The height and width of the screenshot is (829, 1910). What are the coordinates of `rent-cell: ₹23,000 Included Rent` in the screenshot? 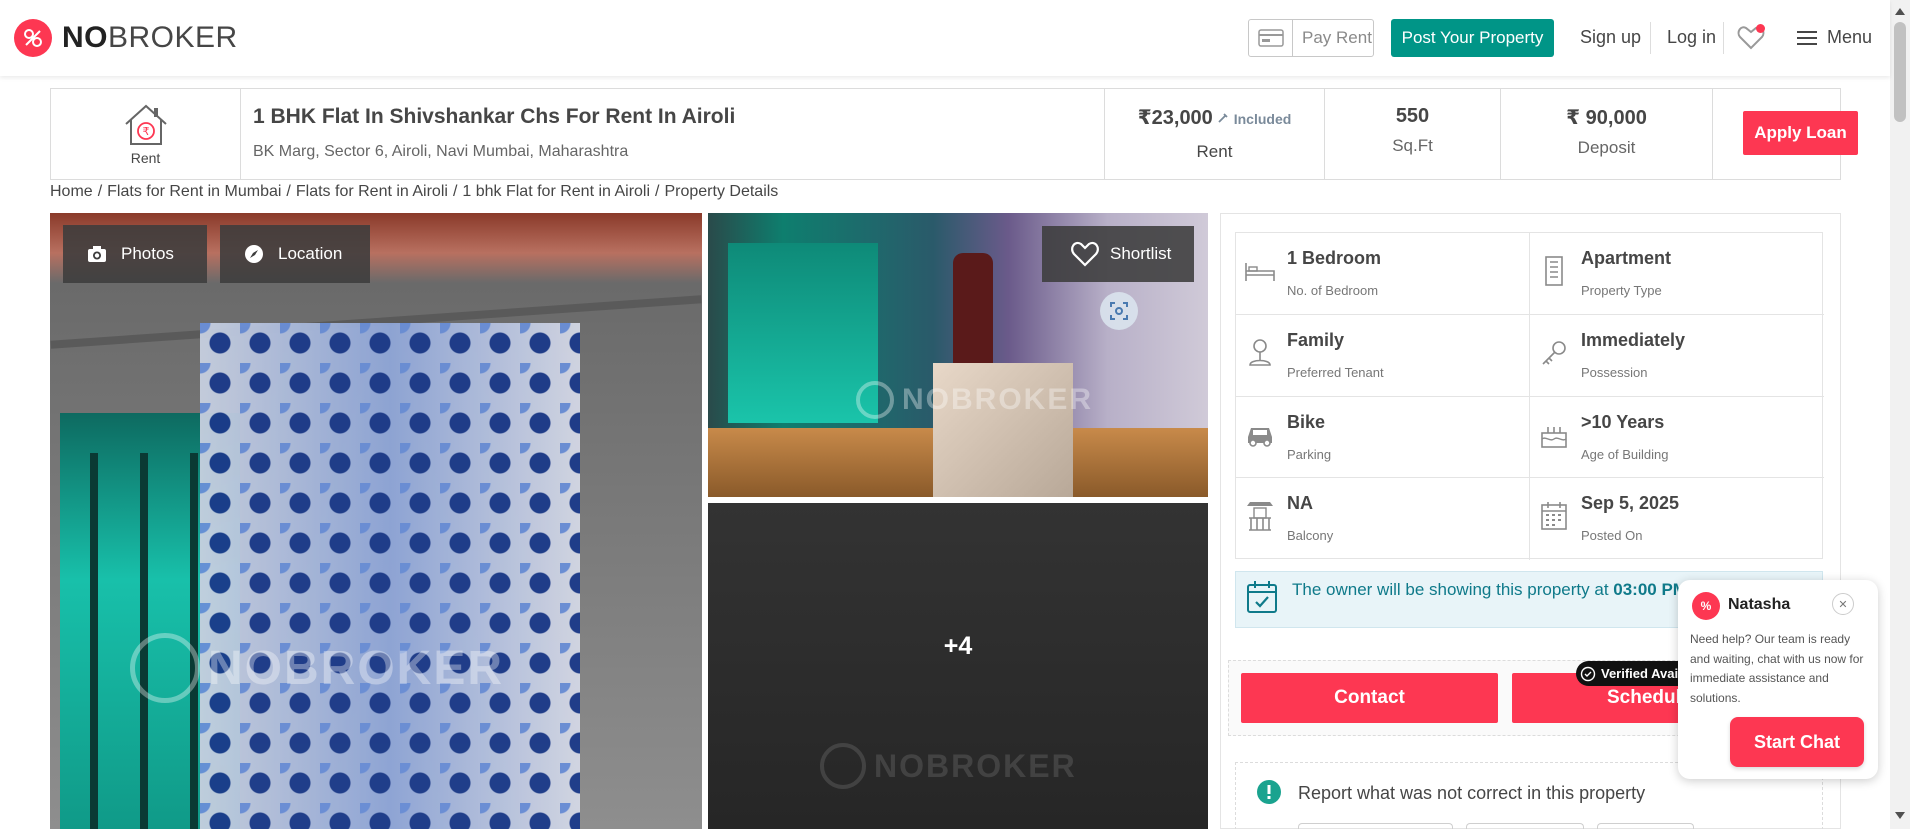 It's located at (1215, 134).